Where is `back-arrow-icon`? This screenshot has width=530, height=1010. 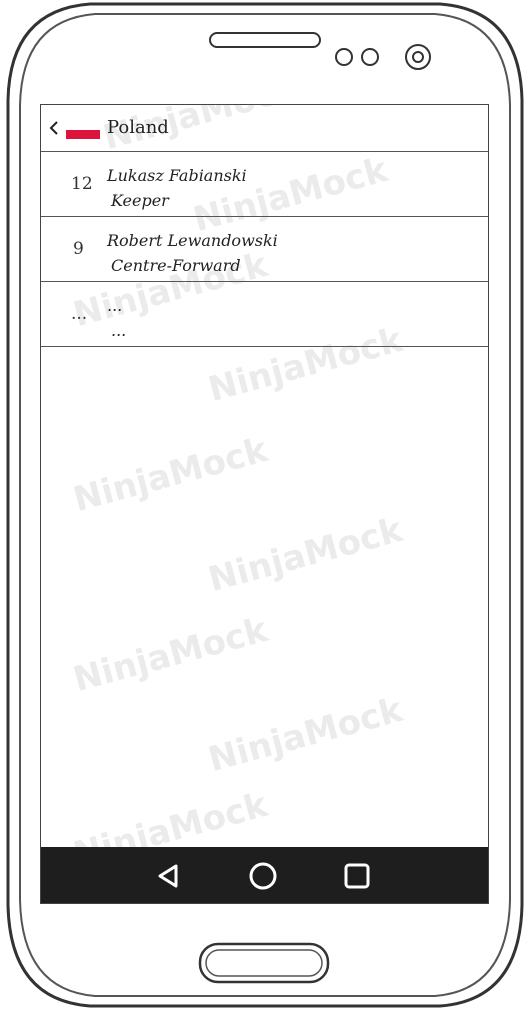
back-arrow-icon is located at coordinates (54, 128).